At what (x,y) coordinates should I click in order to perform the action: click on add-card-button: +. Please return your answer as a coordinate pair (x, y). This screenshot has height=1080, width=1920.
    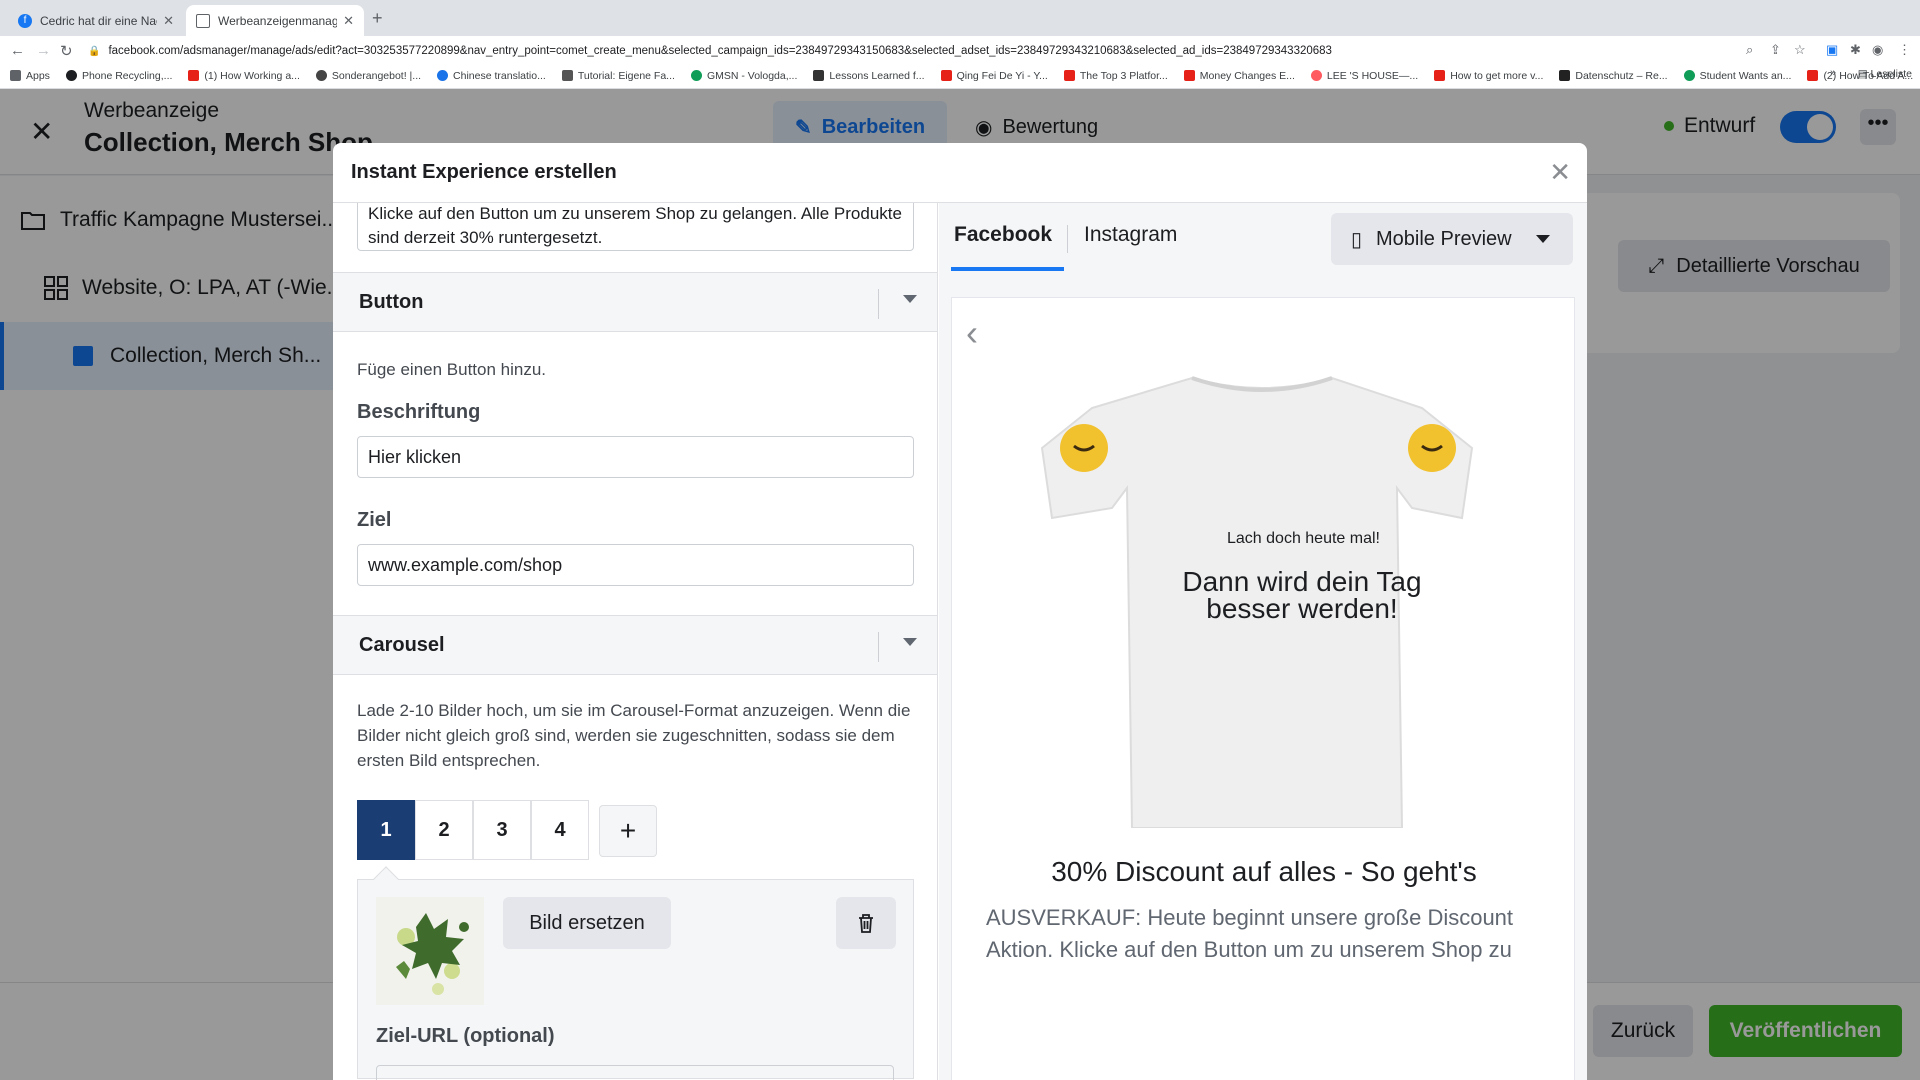
    Looking at the image, I should click on (628, 831).